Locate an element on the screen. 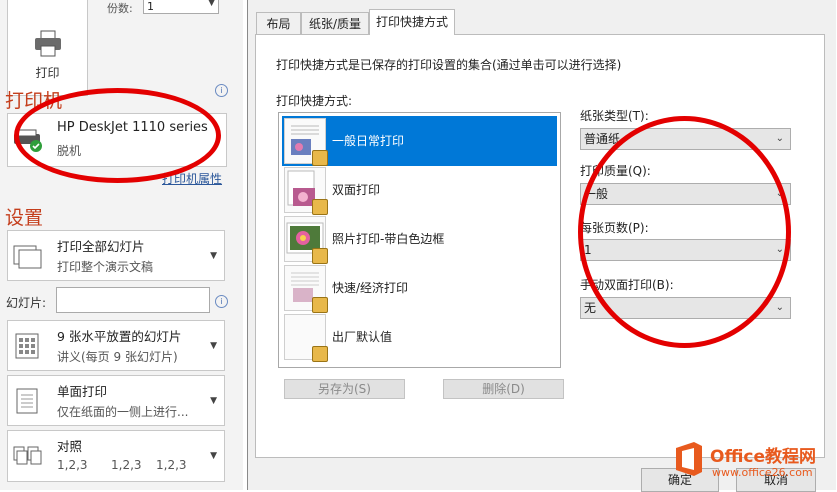  watermark-brand: Office教程网 is located at coordinates (763, 457).